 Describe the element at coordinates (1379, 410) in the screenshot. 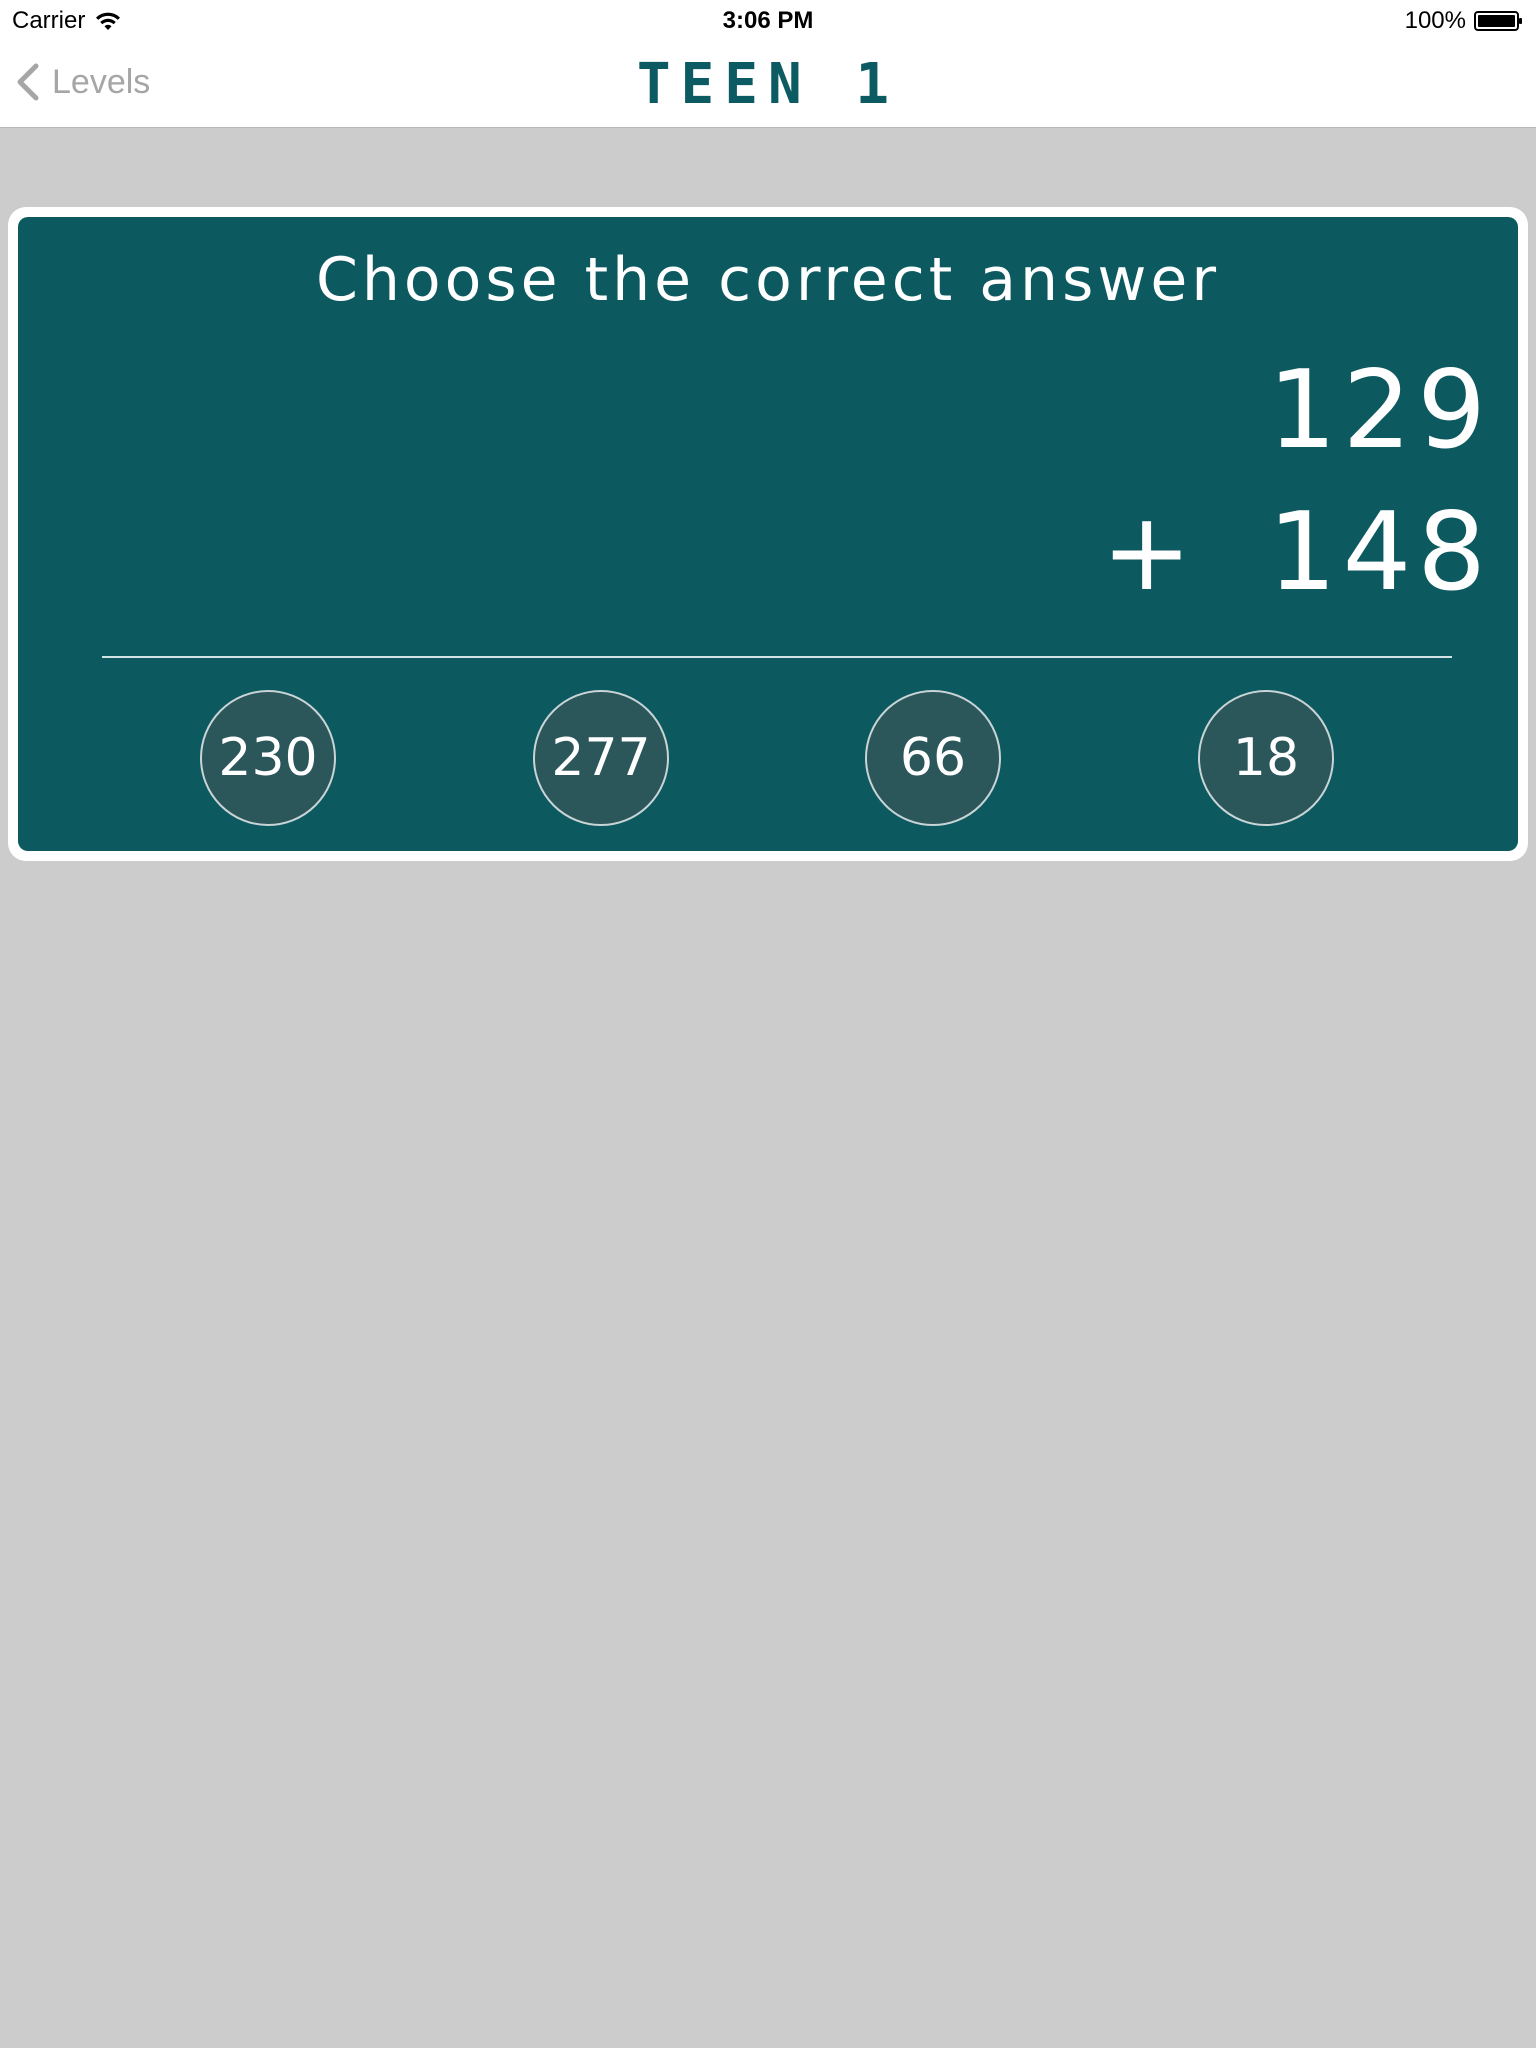

I see `top-operand: 129` at that location.